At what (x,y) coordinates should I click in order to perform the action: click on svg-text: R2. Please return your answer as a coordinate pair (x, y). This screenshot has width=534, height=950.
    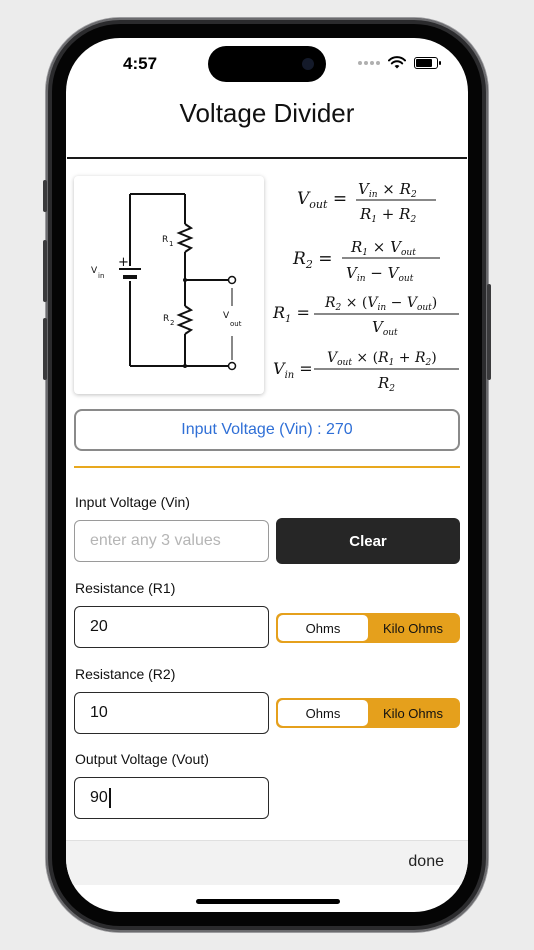
    Looking at the image, I should click on (386, 384).